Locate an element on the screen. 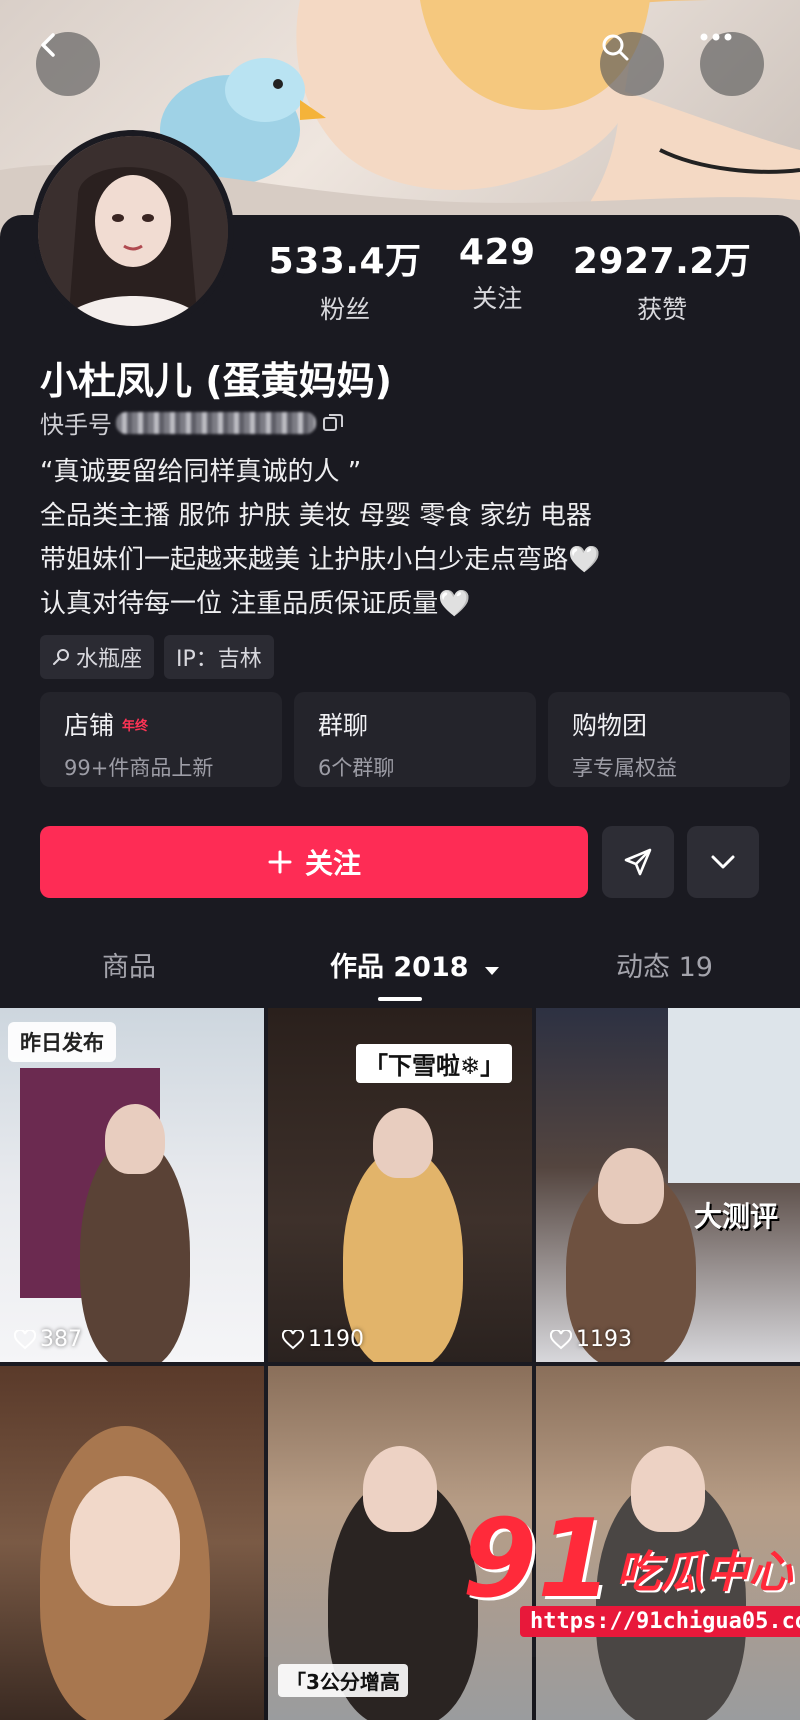  year-end-badge: 年终 is located at coordinates (135, 726).